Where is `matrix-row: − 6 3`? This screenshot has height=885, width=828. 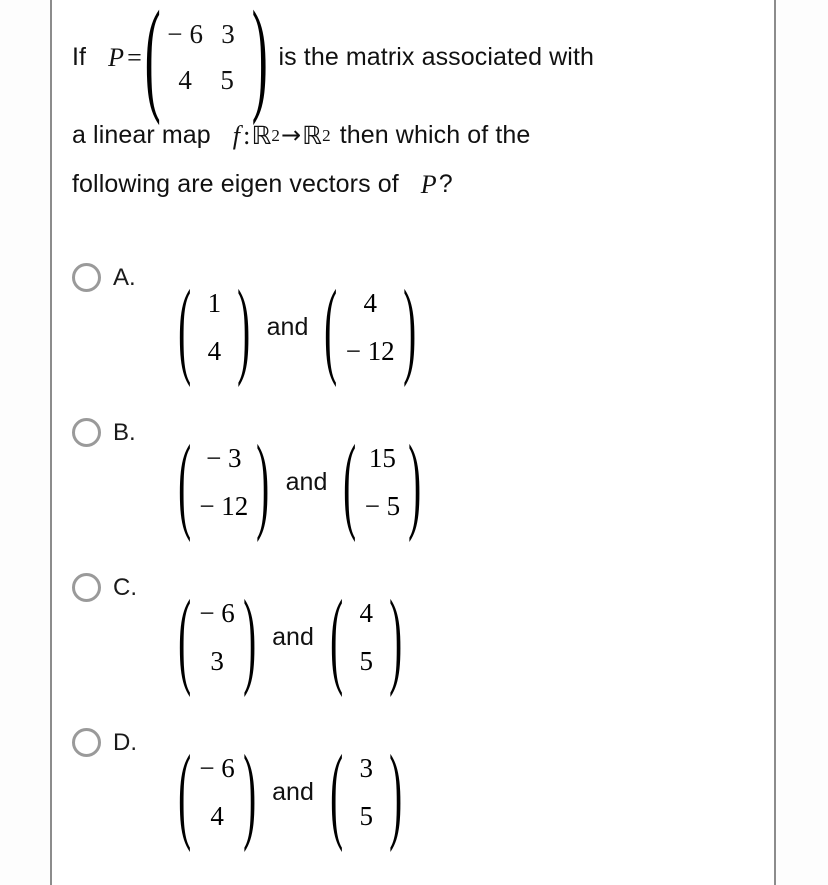 matrix-row: − 6 3 is located at coordinates (206, 35).